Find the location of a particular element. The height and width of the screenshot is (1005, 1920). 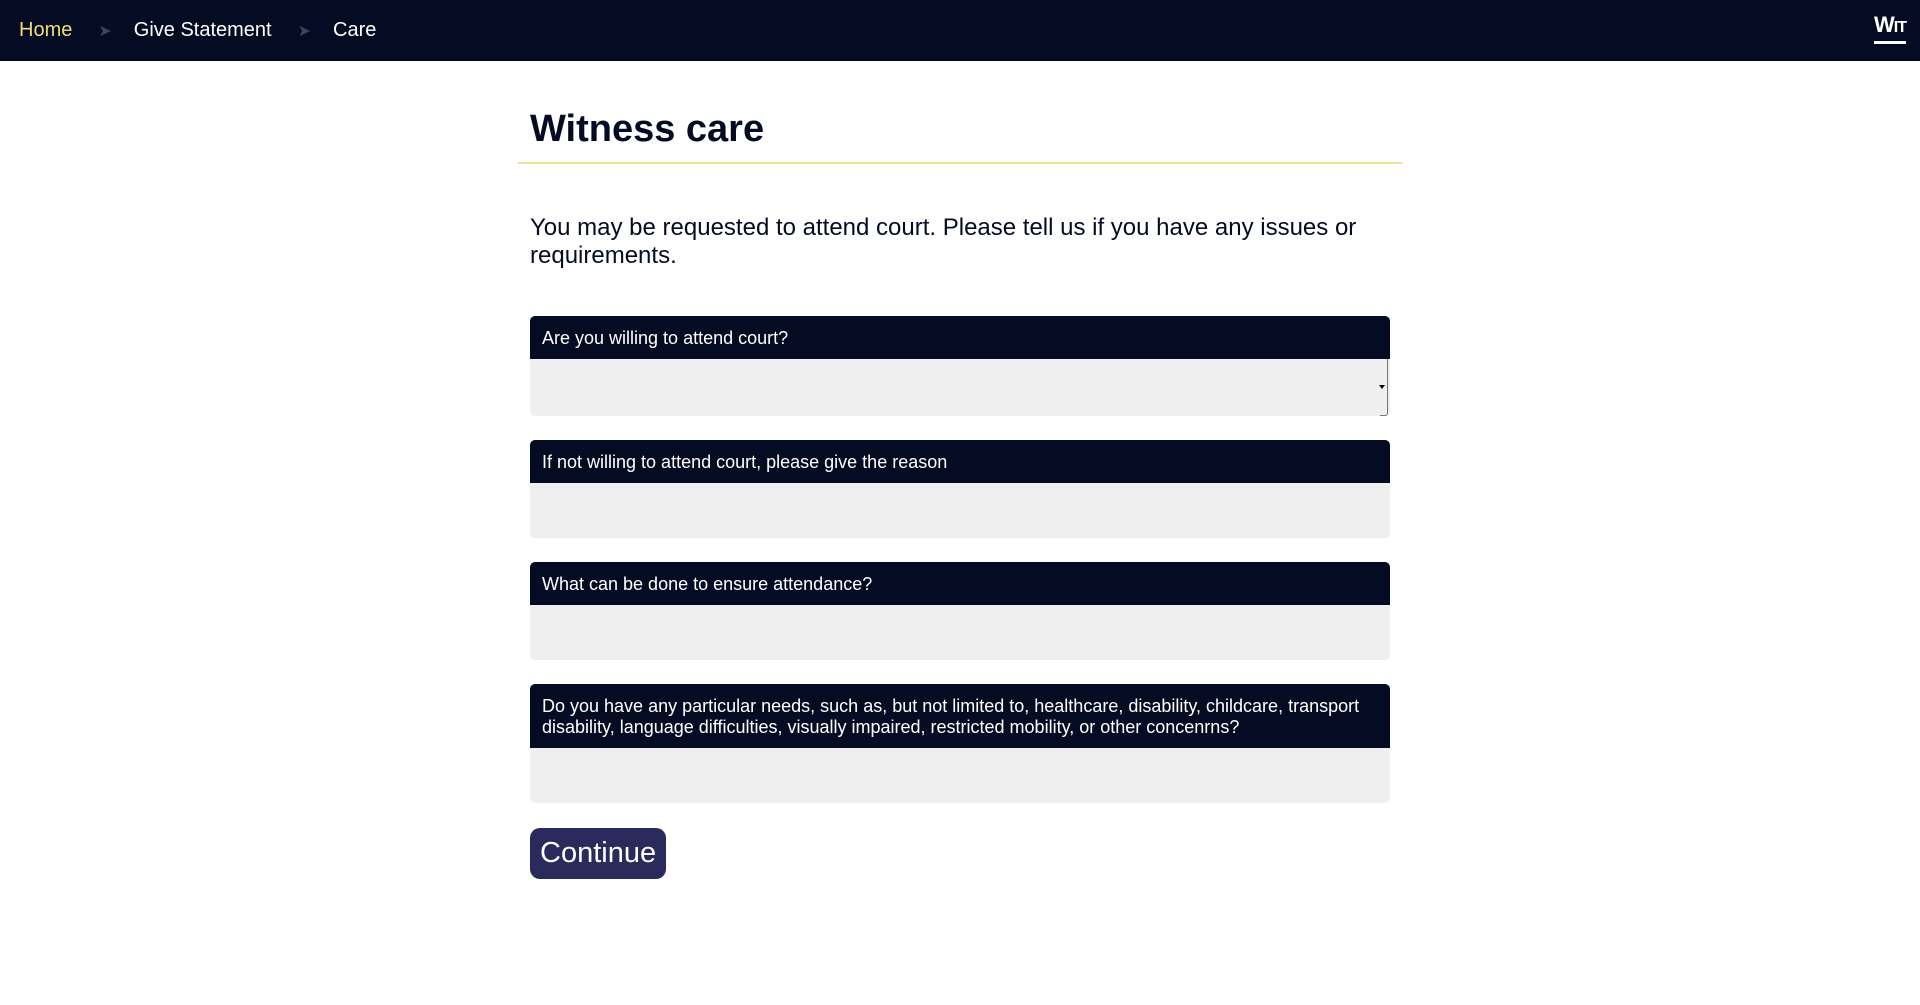

breadcrumb: Home ➤ Give Statement ➤ Care is located at coordinates (188, 30).